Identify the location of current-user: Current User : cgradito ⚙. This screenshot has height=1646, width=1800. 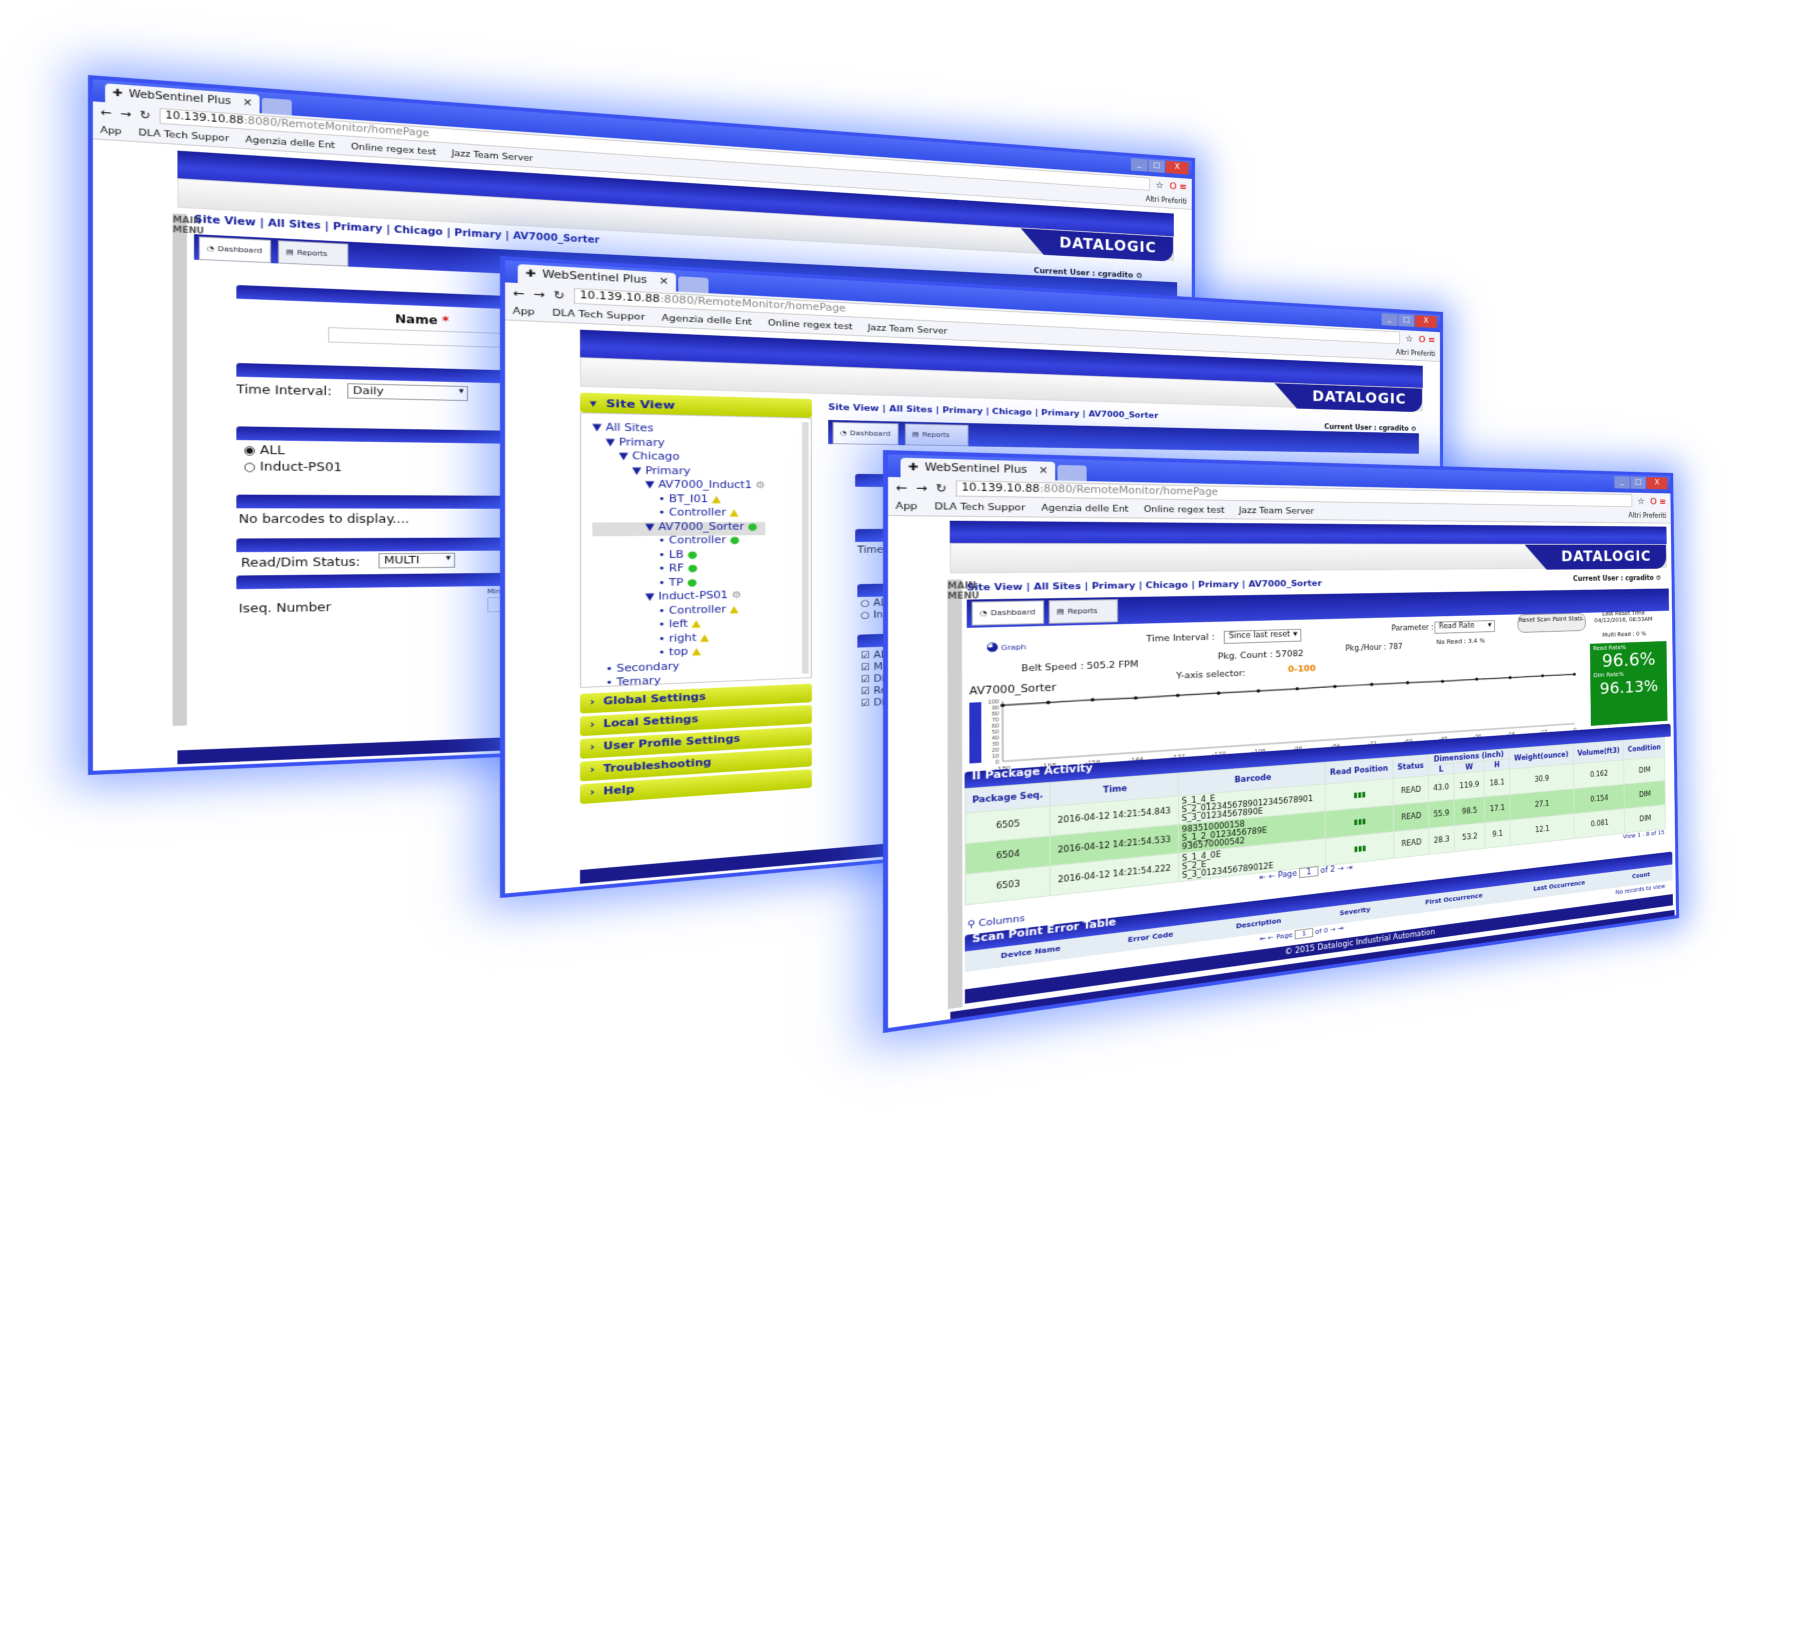
(1617, 578).